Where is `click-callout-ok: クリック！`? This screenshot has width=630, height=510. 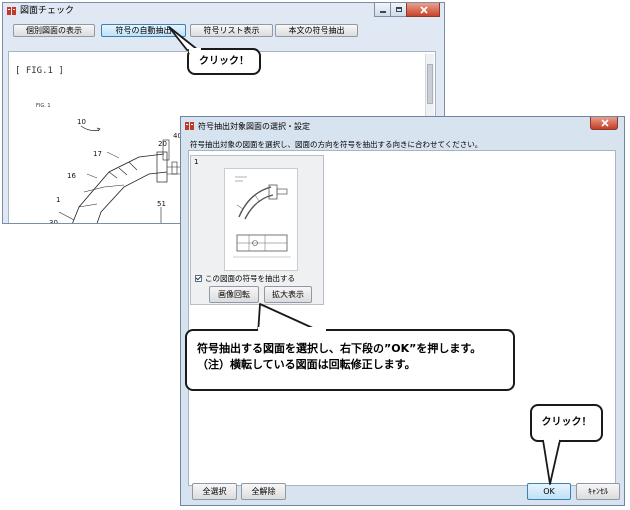
click-callout-ok: クリック！ is located at coordinates (566, 423).